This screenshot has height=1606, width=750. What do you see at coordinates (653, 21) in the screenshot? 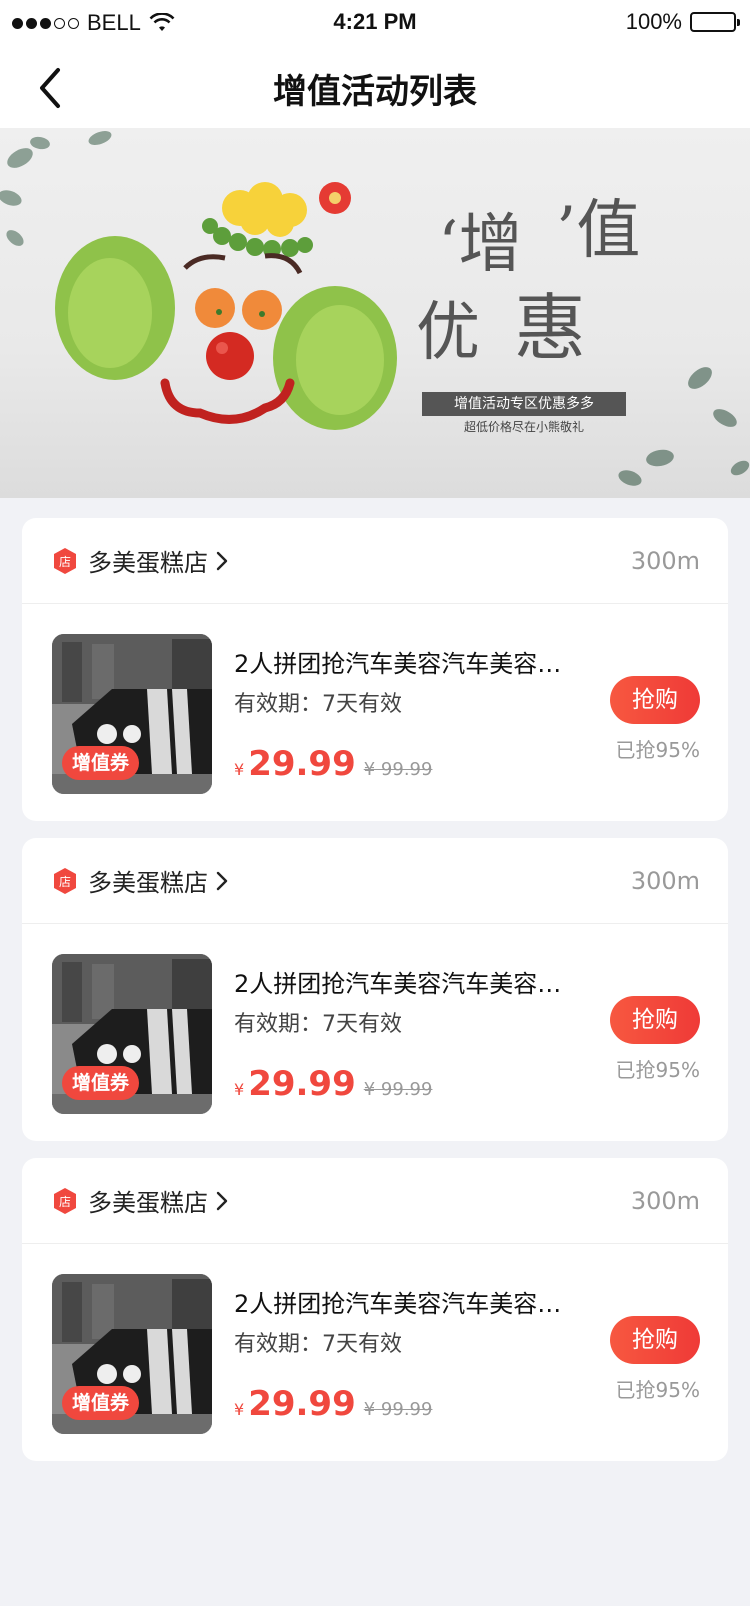
I see `battery-percentage: 100%` at bounding box center [653, 21].